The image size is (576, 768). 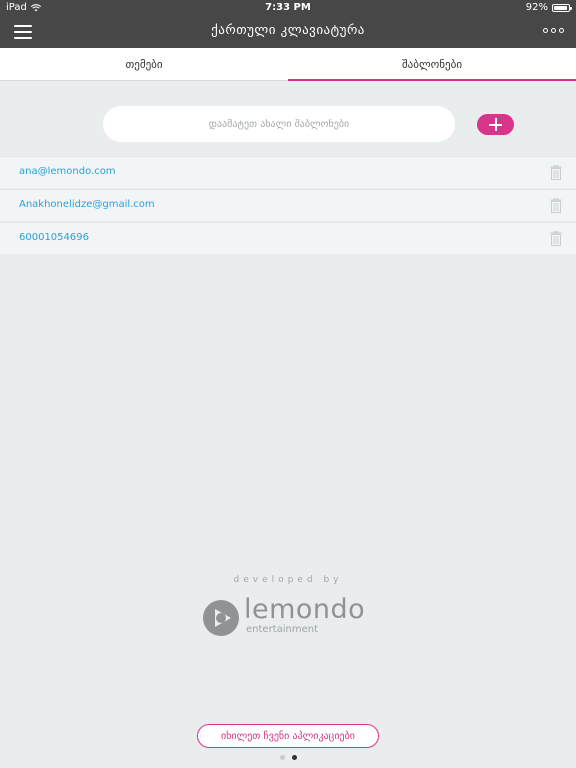 I want to click on battery-level, so click(x=560, y=7).